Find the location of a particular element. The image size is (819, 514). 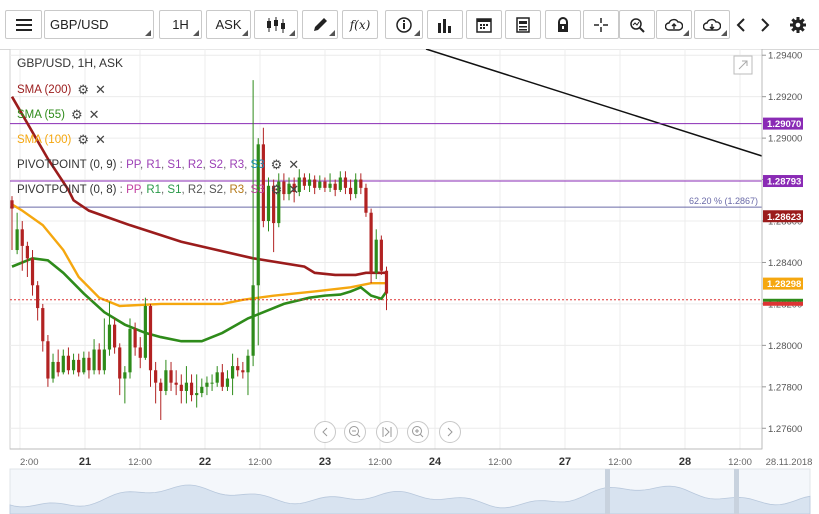

scroll-left-button is located at coordinates (741, 24).